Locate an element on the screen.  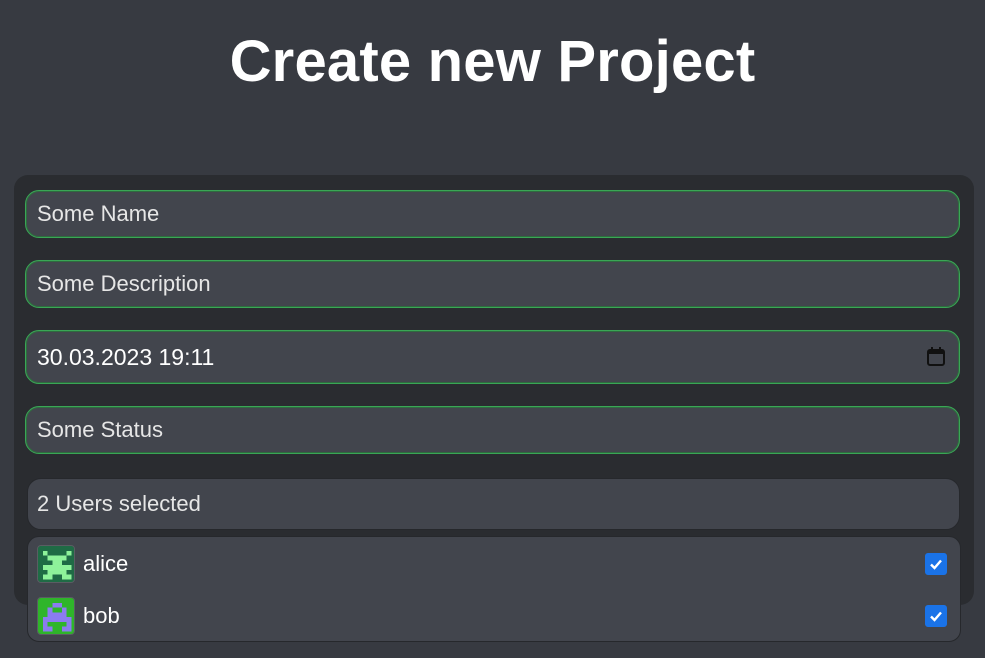
page-title: Create new Project is located at coordinates (492, 61).